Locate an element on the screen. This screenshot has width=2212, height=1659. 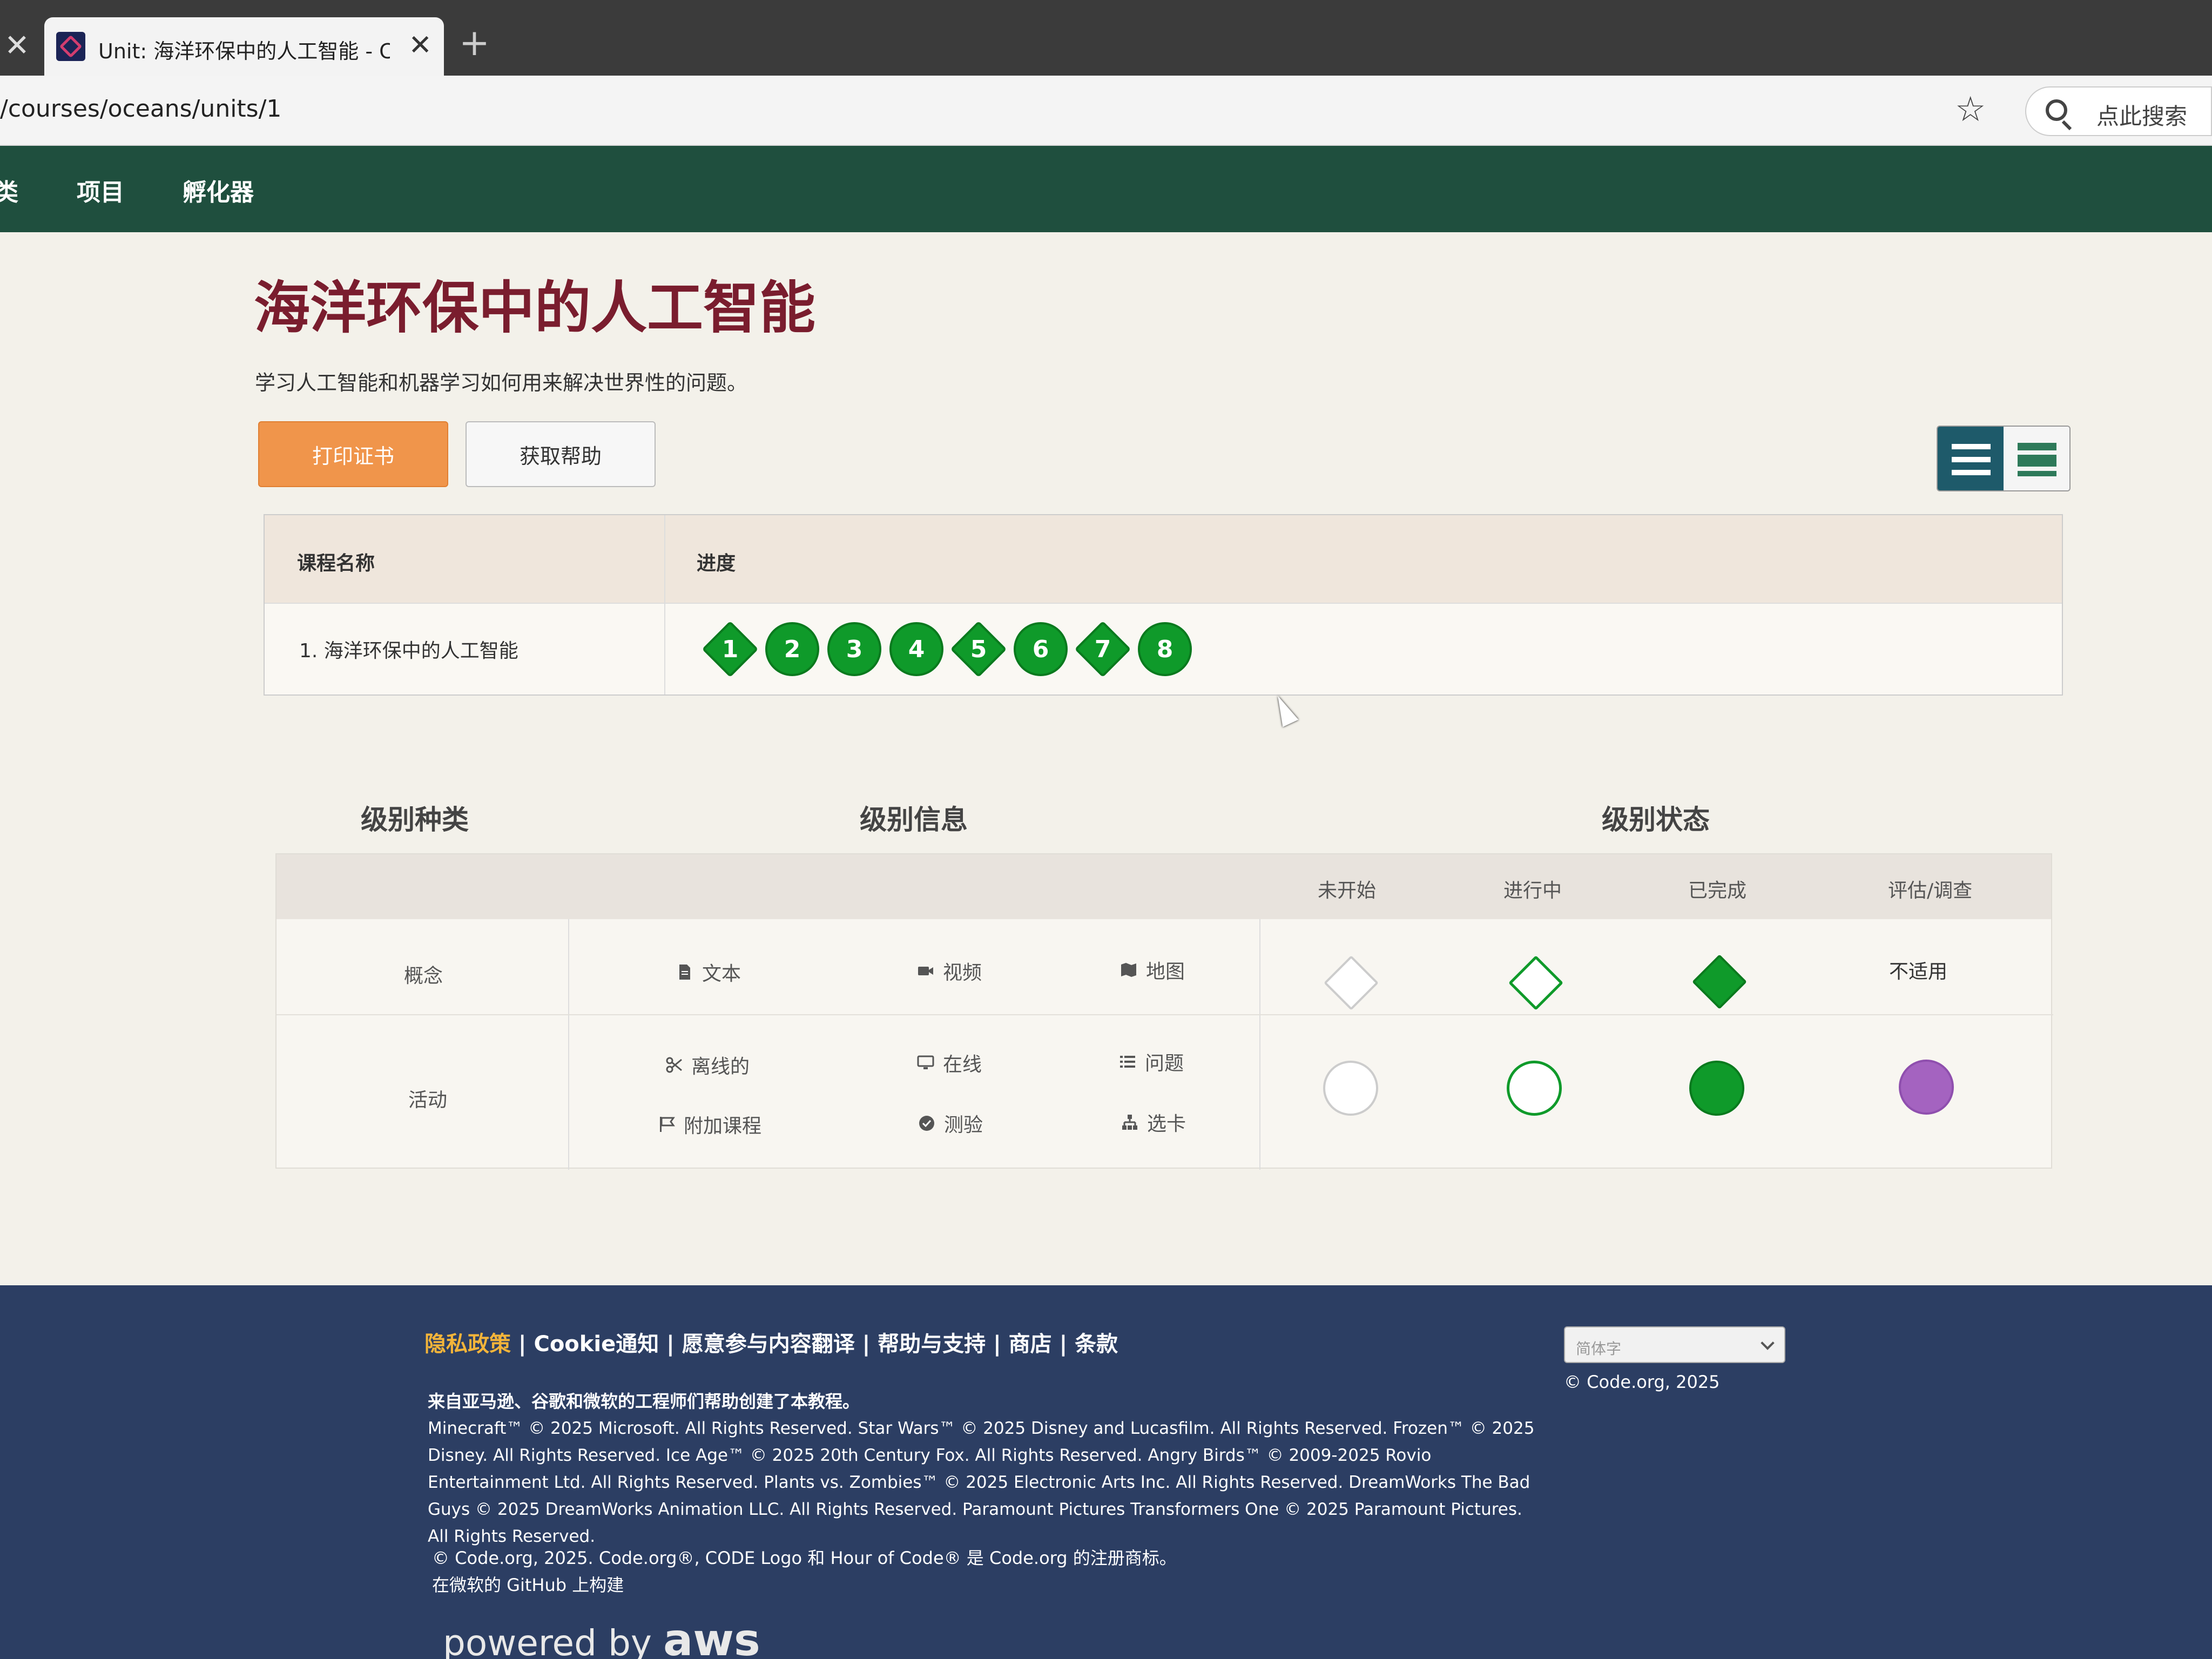
browser-tab-bar: ✕ Unit: 海洋环保中的人工智能 - Coc ✕ + is located at coordinates (1106, 38).